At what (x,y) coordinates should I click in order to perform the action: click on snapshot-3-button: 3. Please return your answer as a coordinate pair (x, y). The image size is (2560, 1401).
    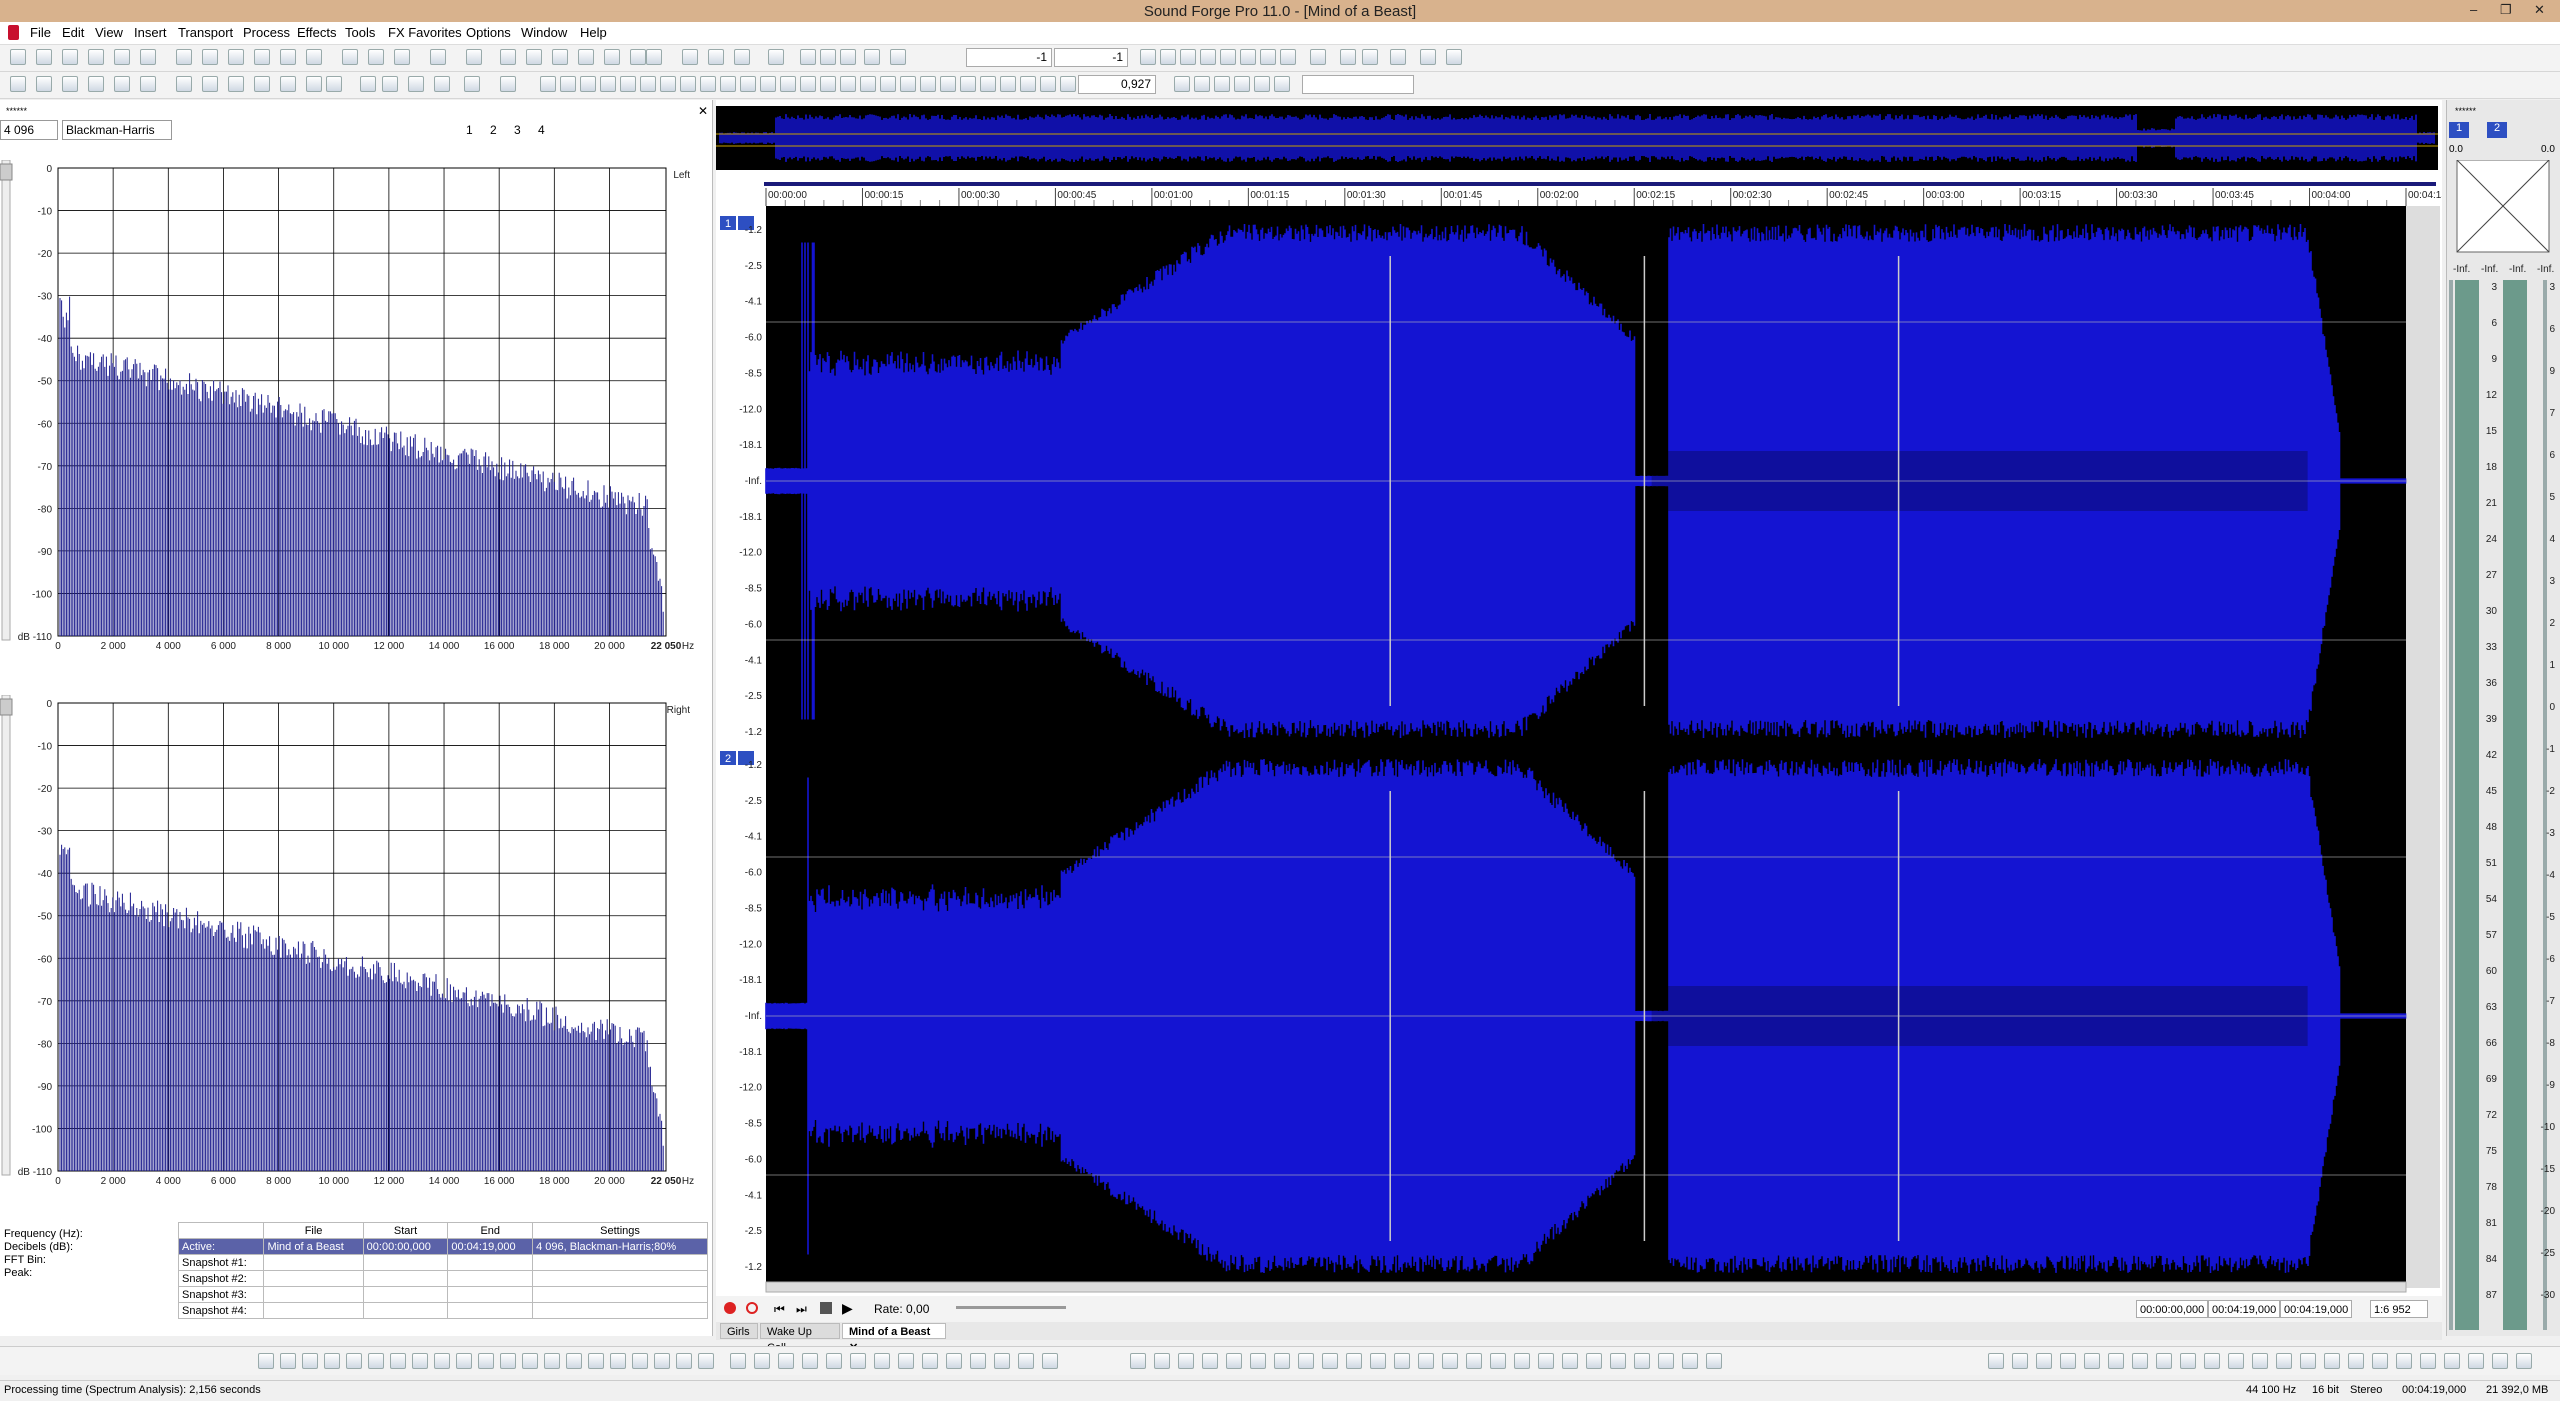
    Looking at the image, I should click on (517, 130).